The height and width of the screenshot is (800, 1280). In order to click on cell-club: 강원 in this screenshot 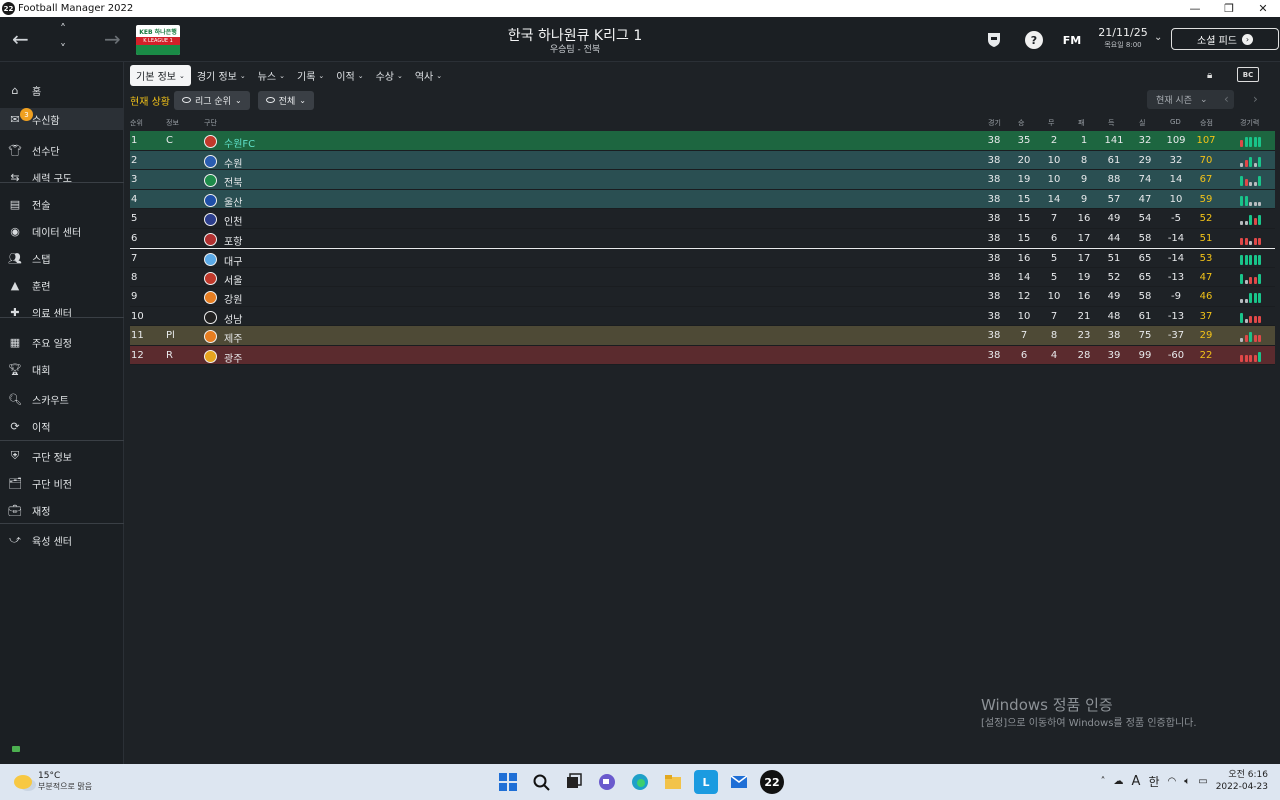, I will do `click(233, 298)`.